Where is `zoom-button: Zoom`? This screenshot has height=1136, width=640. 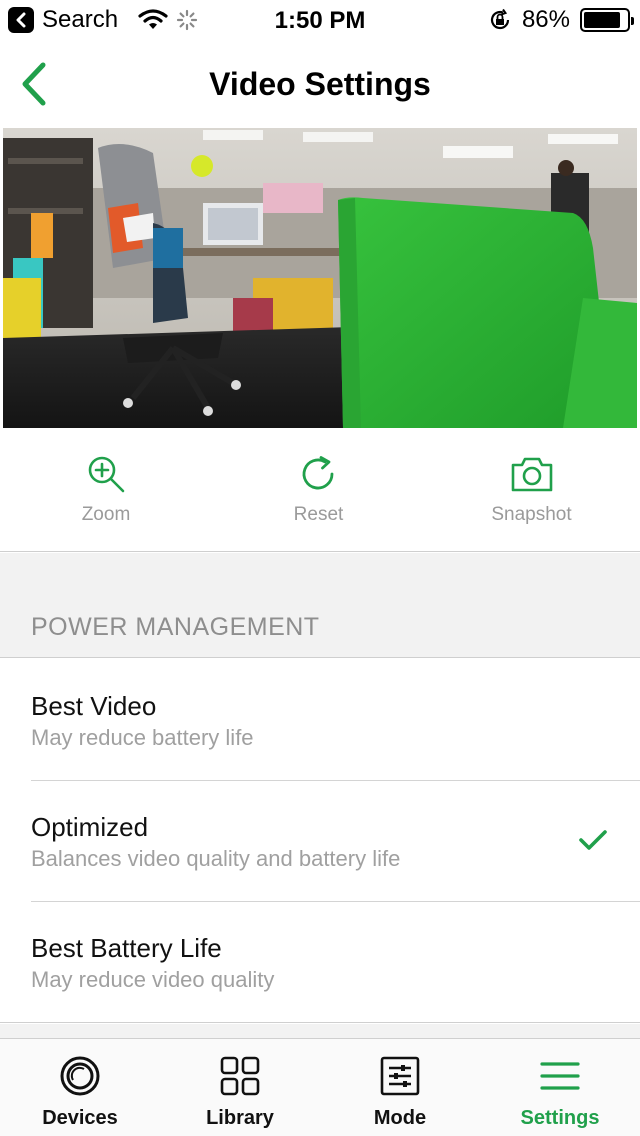
zoom-button: Zoom is located at coordinates (106, 489).